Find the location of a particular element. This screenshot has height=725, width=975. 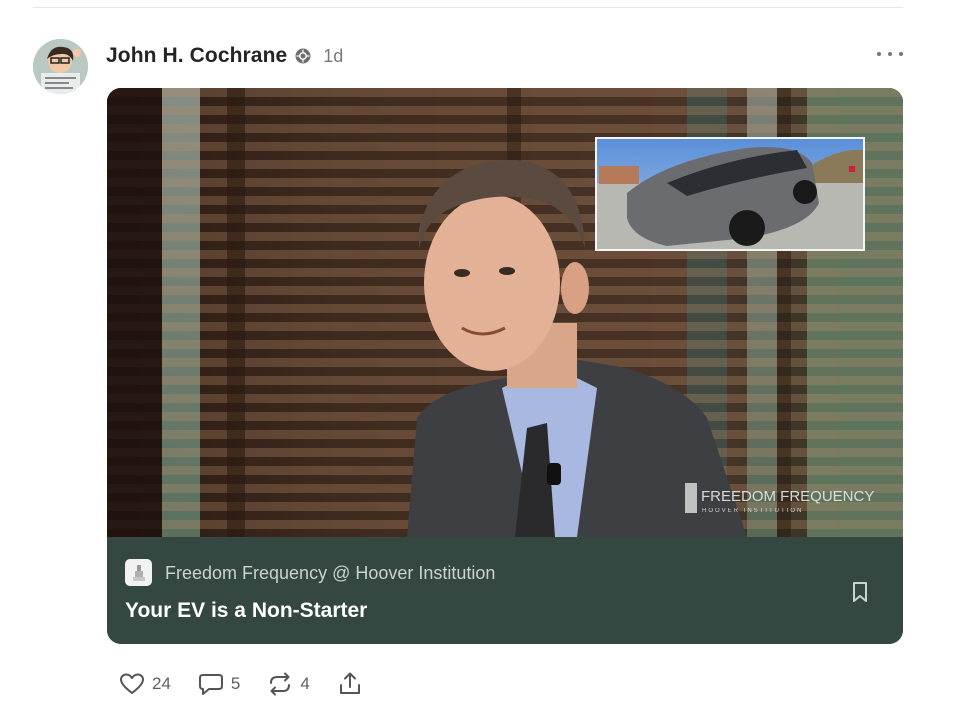

author-avatar is located at coordinates (60, 66).